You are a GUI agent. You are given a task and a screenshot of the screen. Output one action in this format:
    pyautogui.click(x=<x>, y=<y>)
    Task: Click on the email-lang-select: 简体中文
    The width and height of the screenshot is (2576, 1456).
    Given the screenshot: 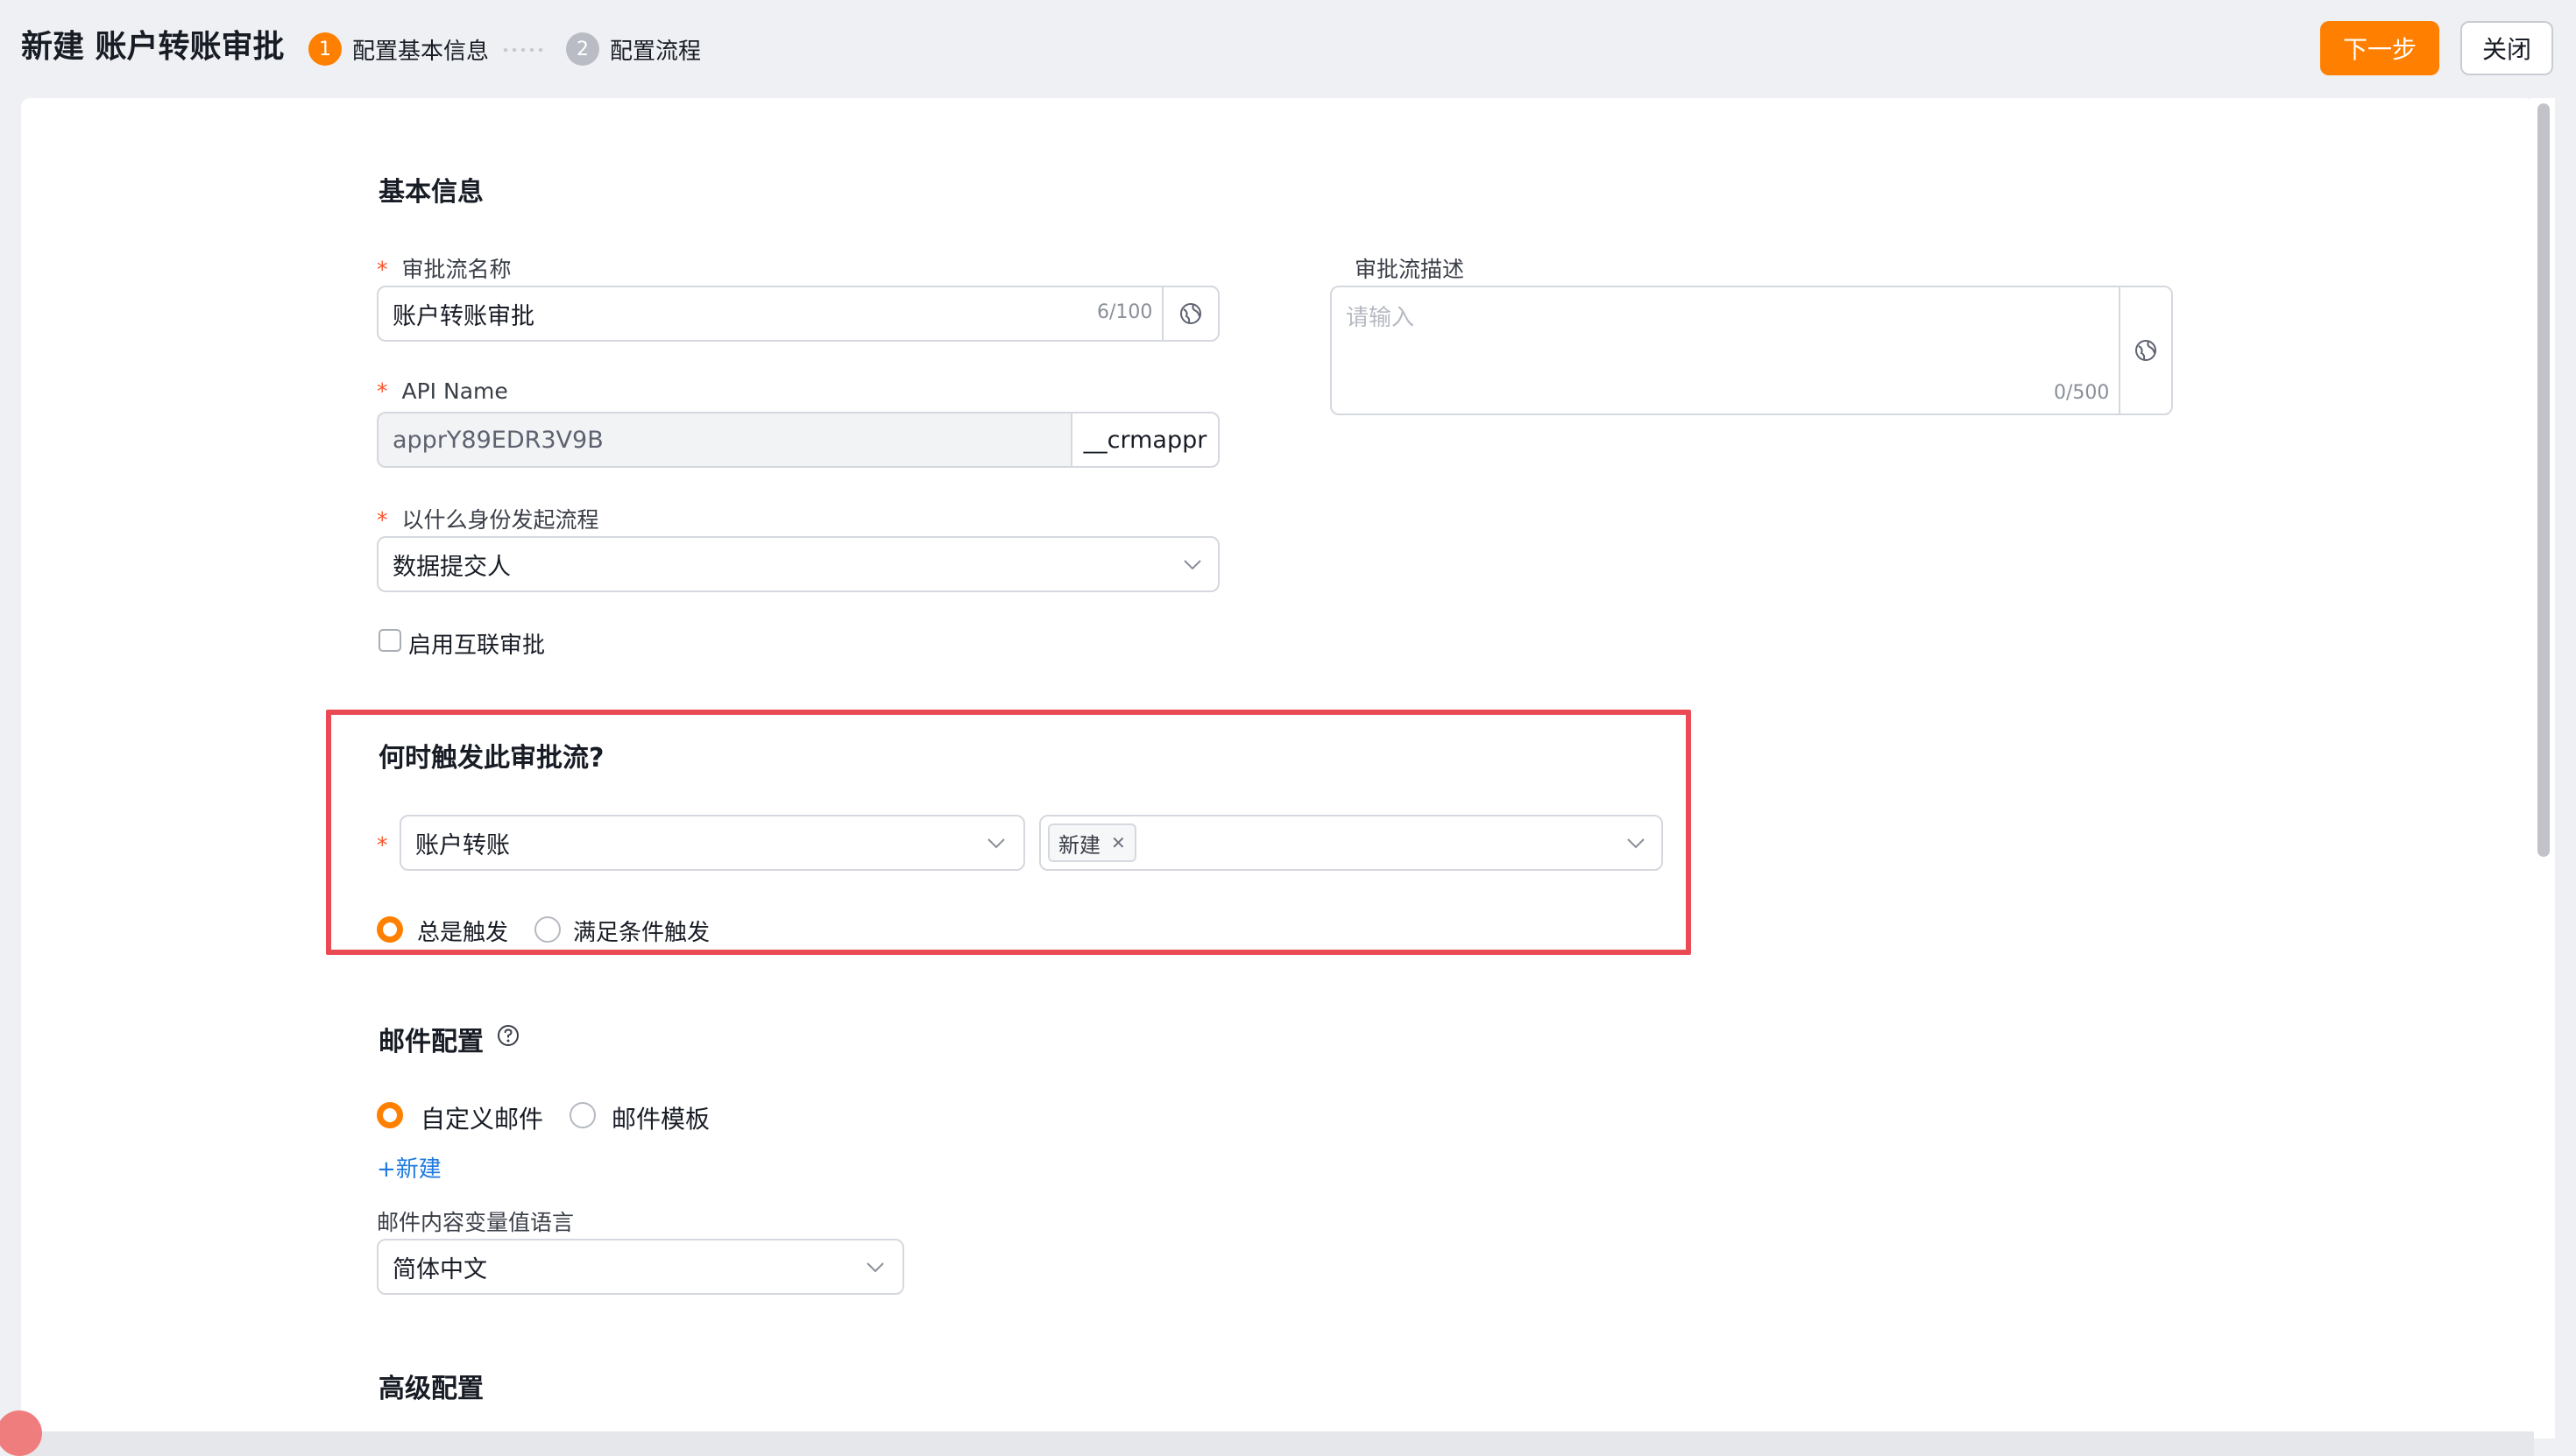 What is the action you would take?
    pyautogui.click(x=640, y=1267)
    